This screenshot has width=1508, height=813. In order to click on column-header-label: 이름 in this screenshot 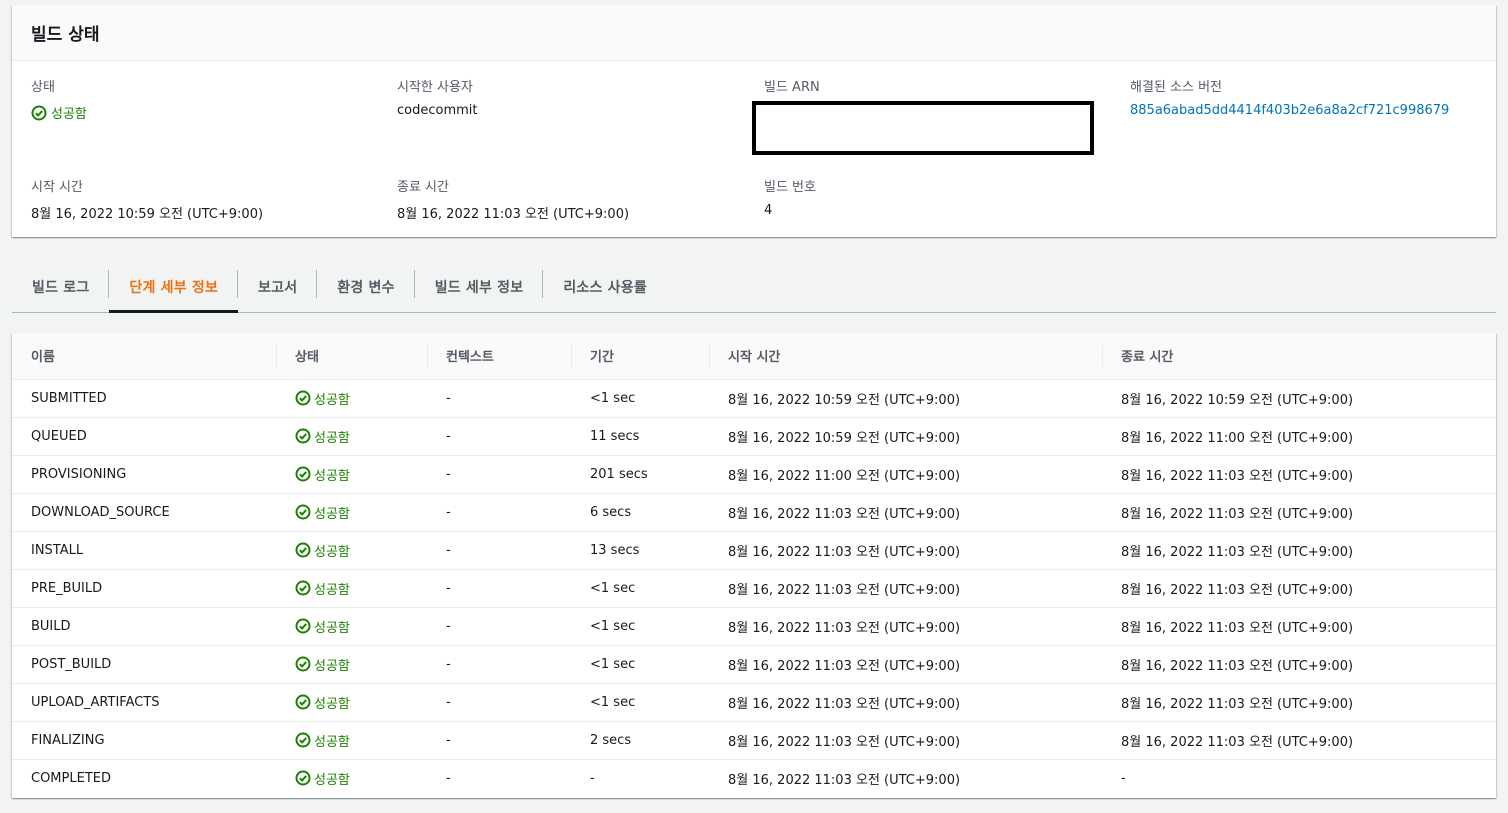, I will do `click(43, 358)`.